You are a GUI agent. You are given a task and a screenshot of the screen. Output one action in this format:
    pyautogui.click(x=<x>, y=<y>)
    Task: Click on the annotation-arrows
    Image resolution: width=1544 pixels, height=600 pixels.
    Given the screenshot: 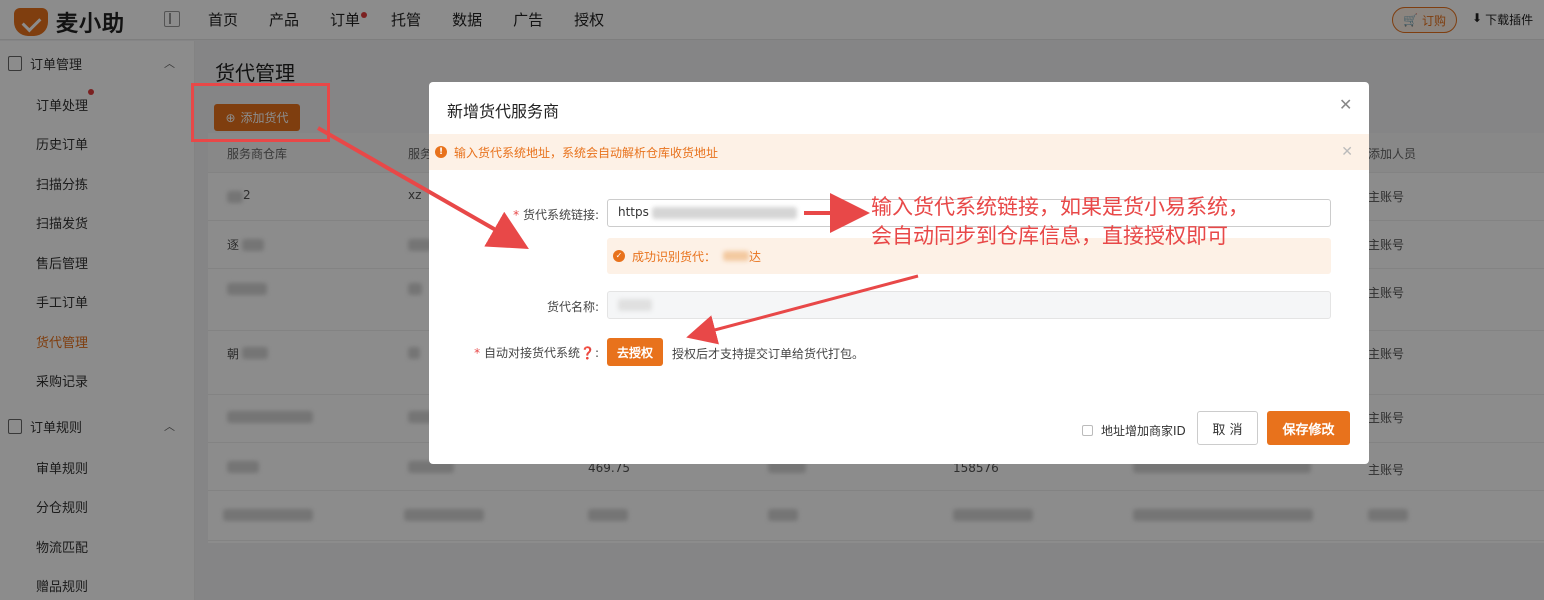 What is the action you would take?
    pyautogui.click(x=618, y=235)
    